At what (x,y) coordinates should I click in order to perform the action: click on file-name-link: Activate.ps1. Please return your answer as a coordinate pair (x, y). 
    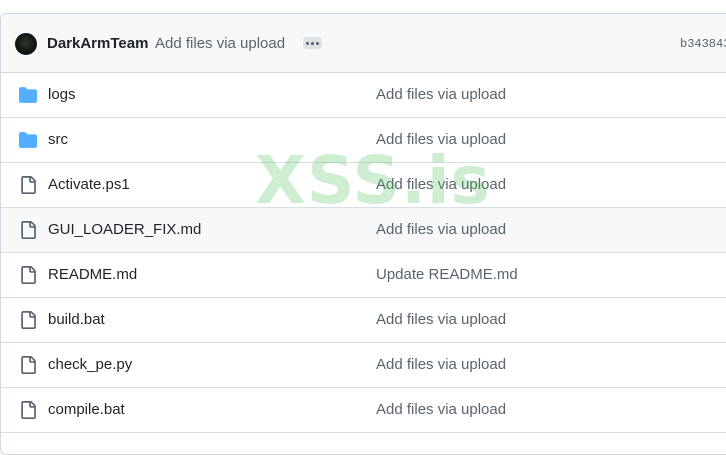
    Looking at the image, I should click on (89, 184).